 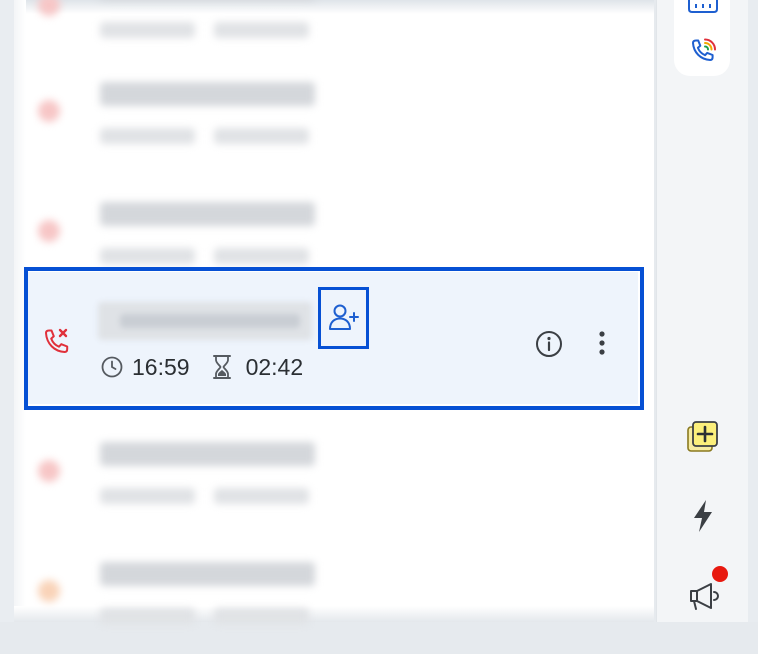 What do you see at coordinates (201, 367) in the screenshot?
I see `call-meta: 16:59 02:42` at bounding box center [201, 367].